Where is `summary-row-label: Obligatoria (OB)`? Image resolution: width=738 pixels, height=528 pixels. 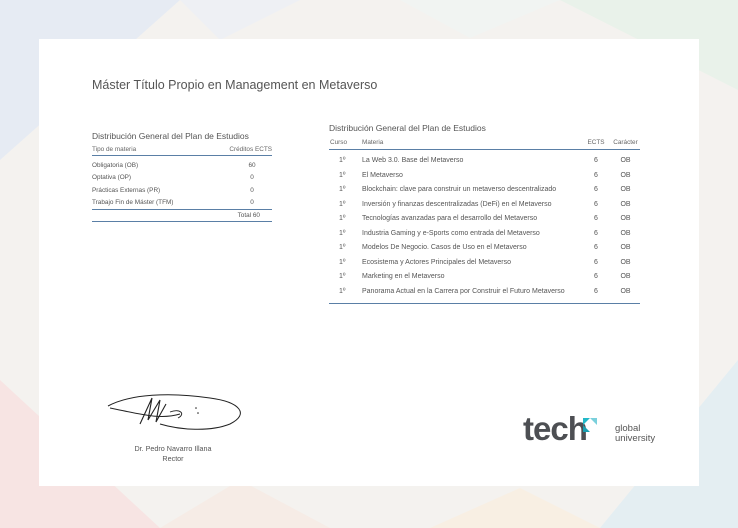
summary-row-label: Obligatoria (OB) is located at coordinates (115, 165).